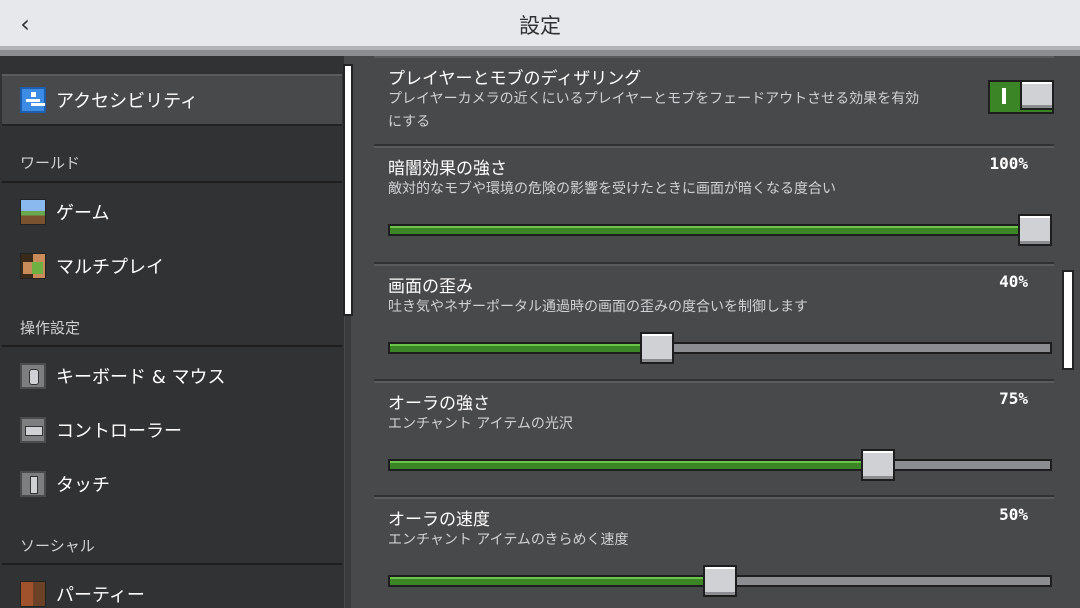  I want to click on sidebar-item-label: マルチプレイ, so click(110, 267).